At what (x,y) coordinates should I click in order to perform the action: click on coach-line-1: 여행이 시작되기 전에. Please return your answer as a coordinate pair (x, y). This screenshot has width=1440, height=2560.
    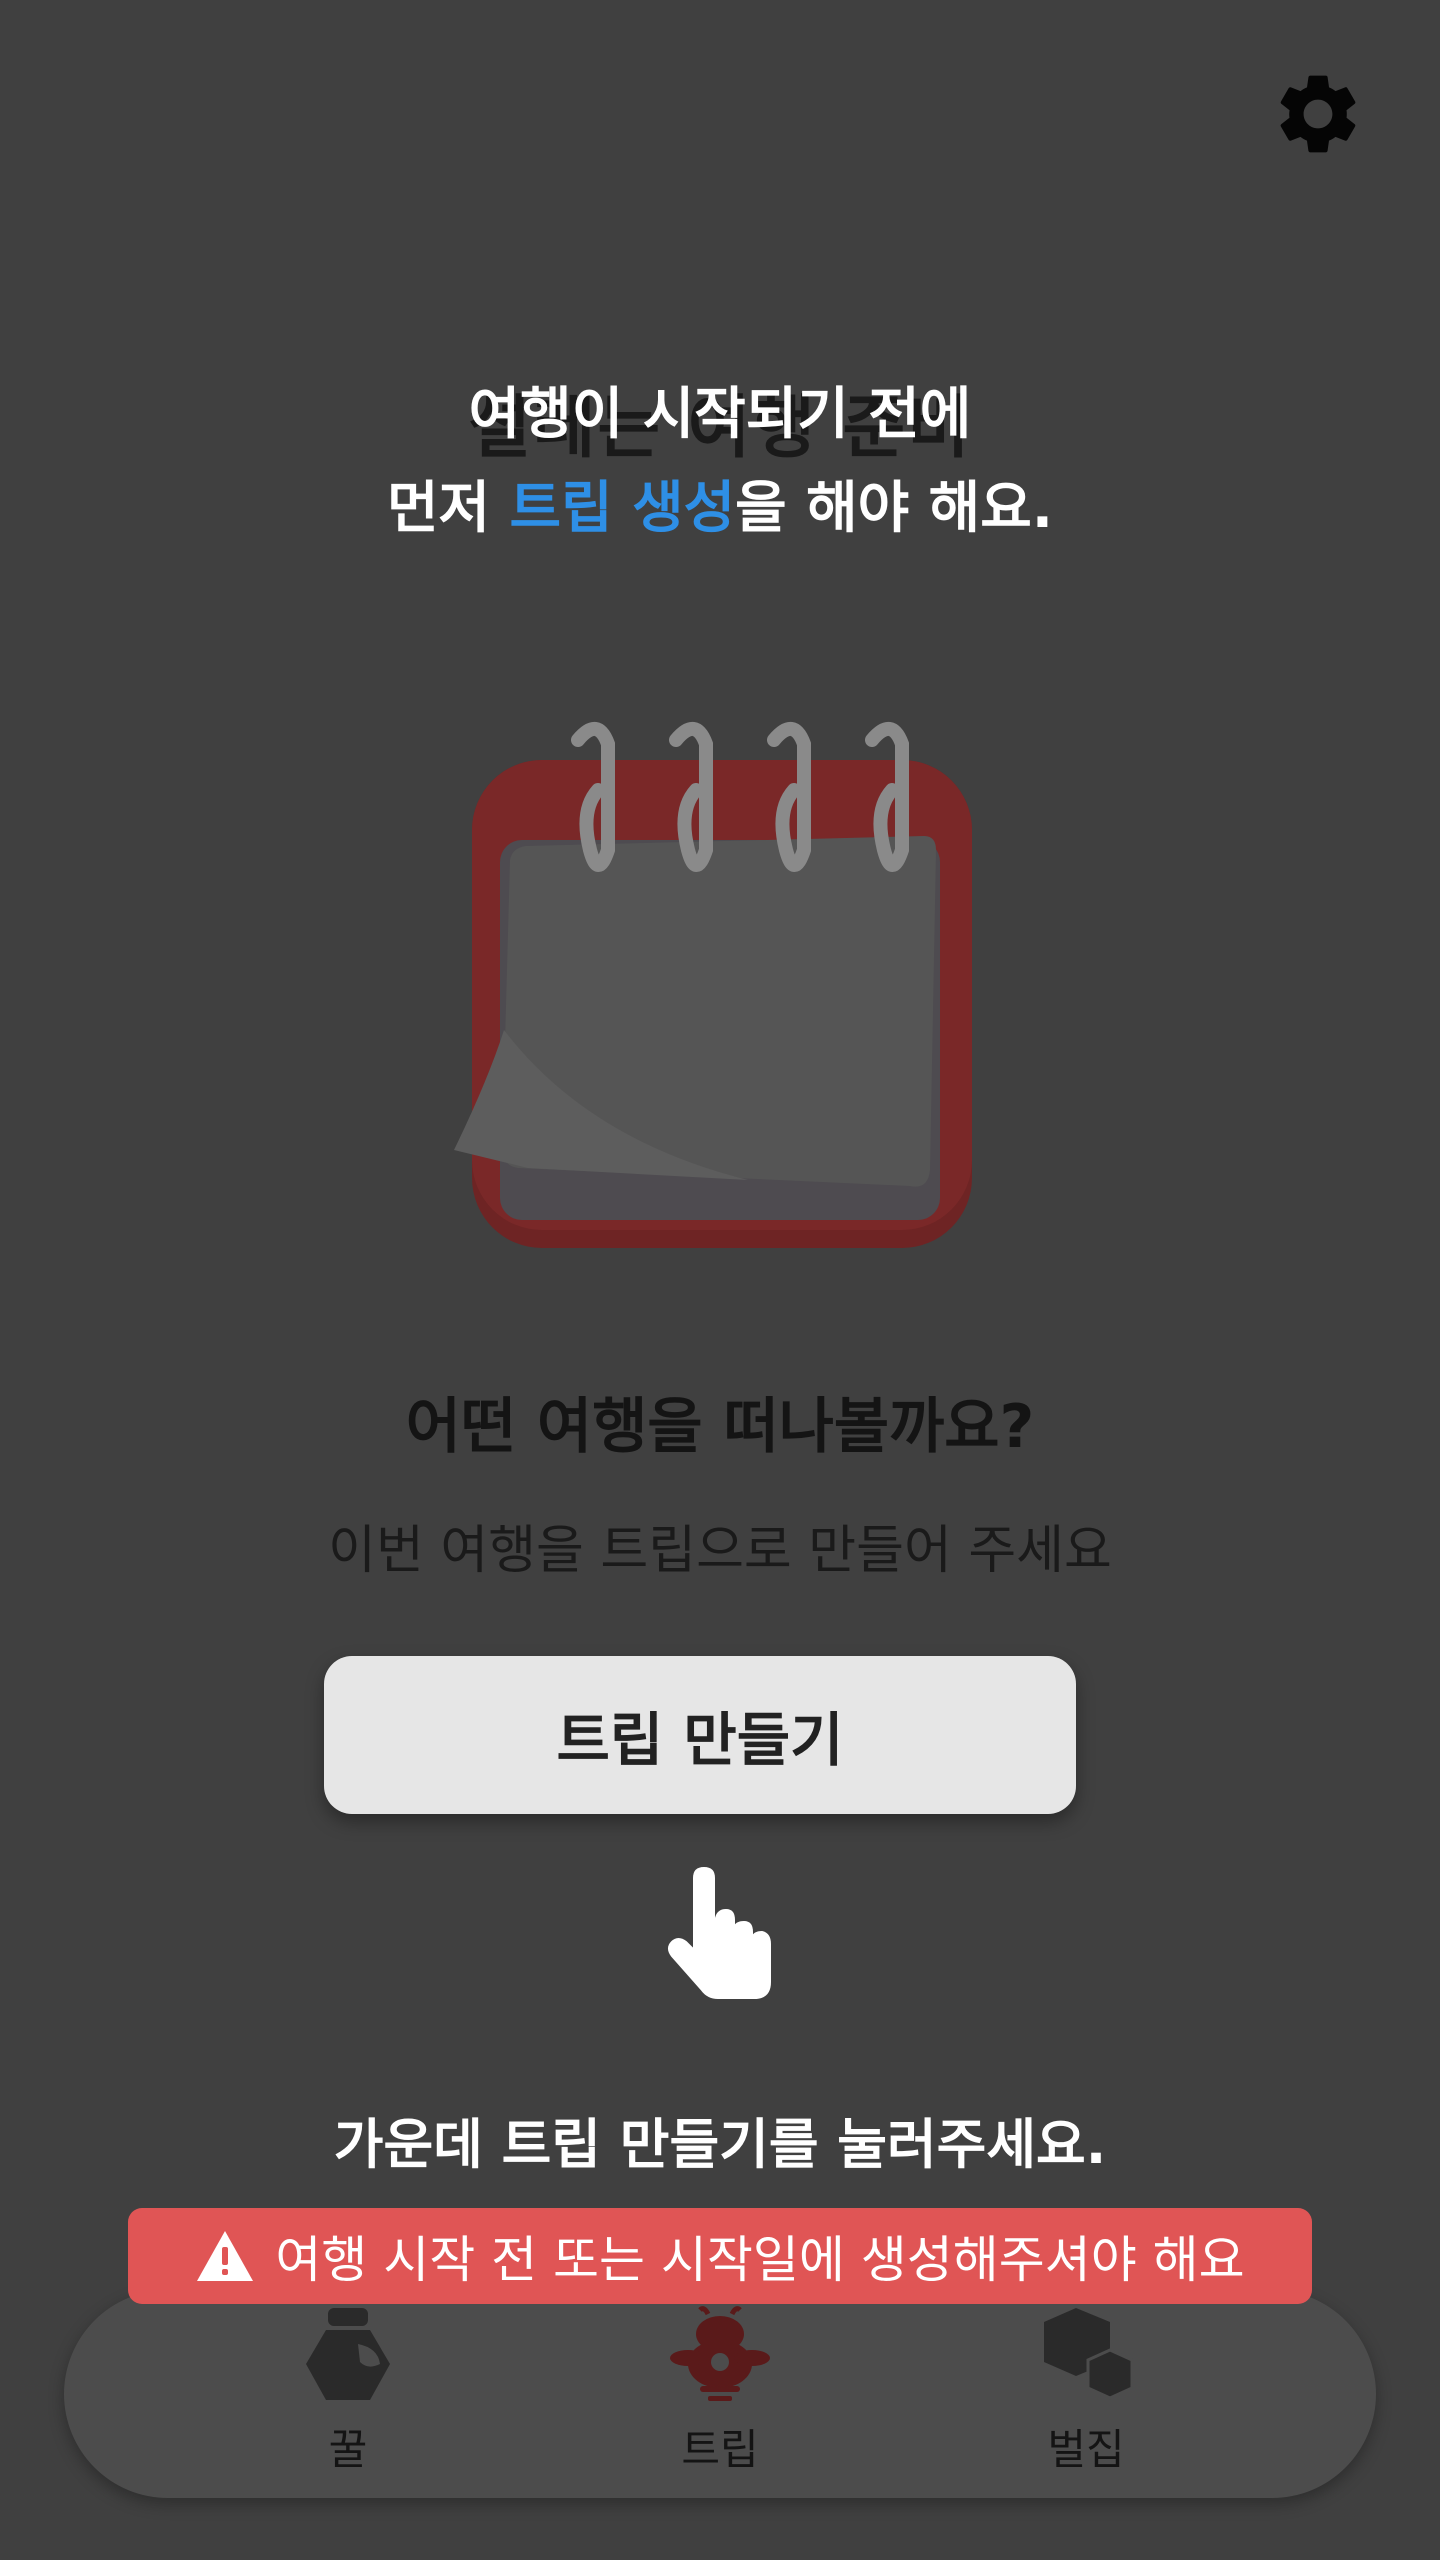
    Looking at the image, I should click on (720, 414).